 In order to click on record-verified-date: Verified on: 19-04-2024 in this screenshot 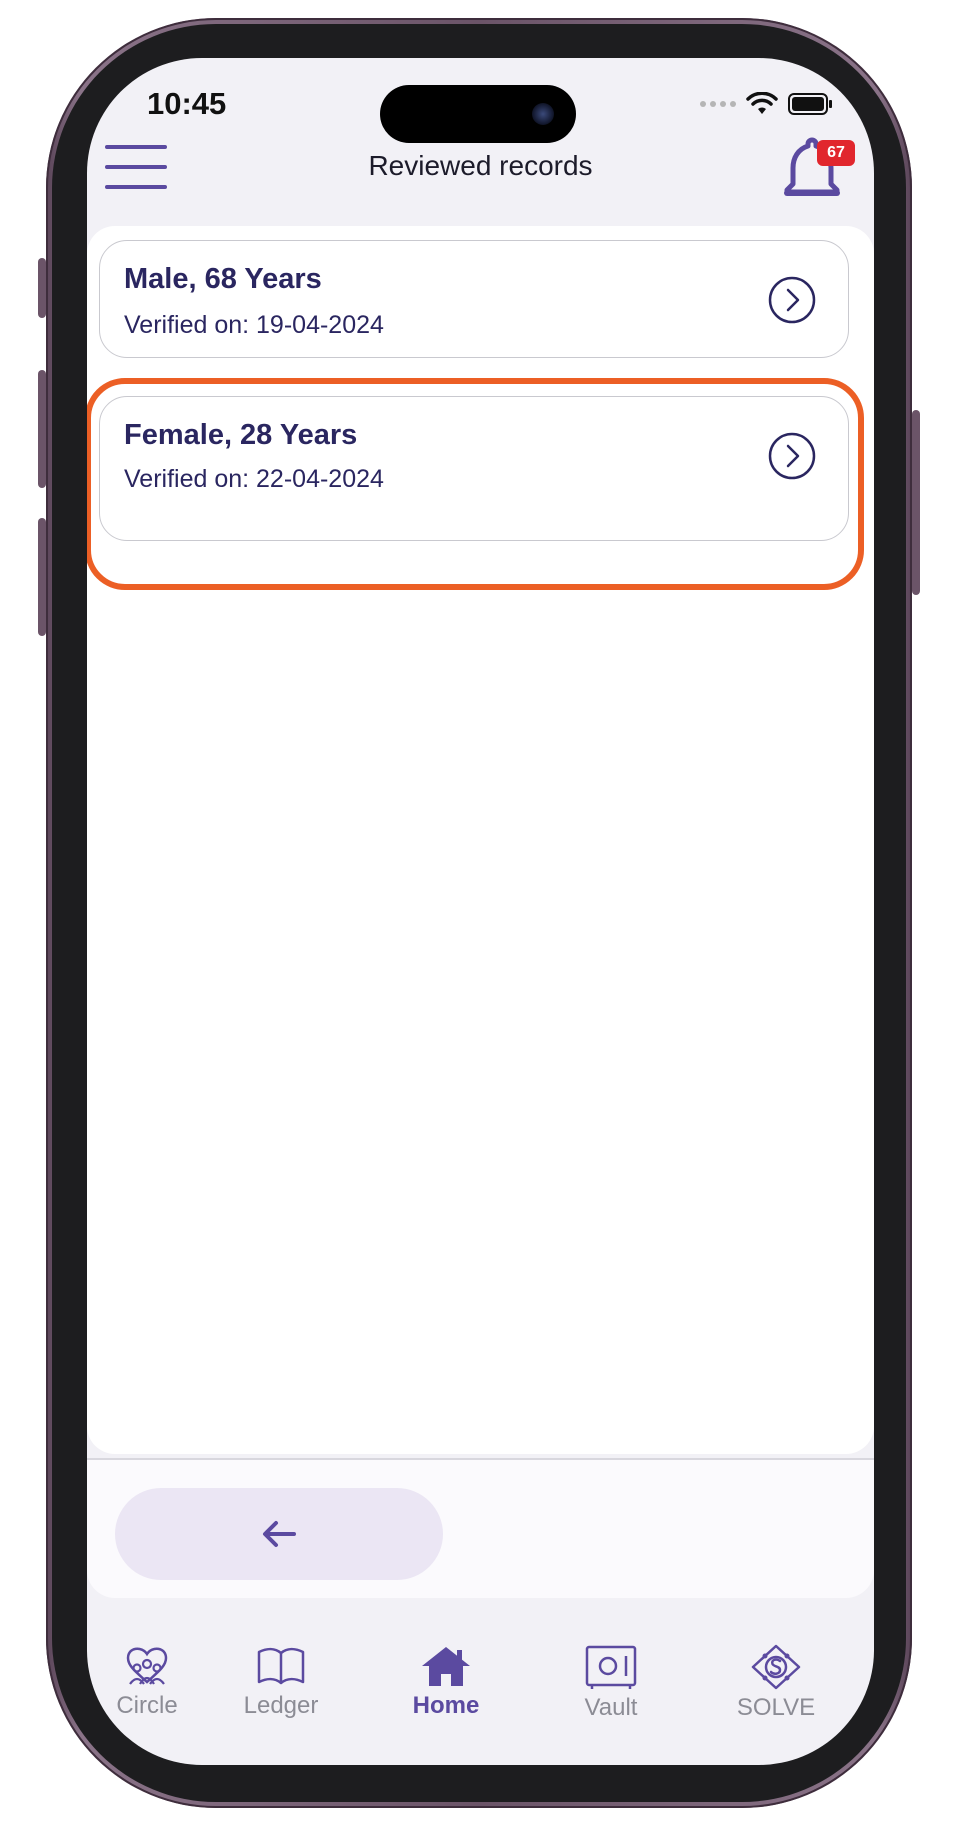, I will do `click(254, 325)`.